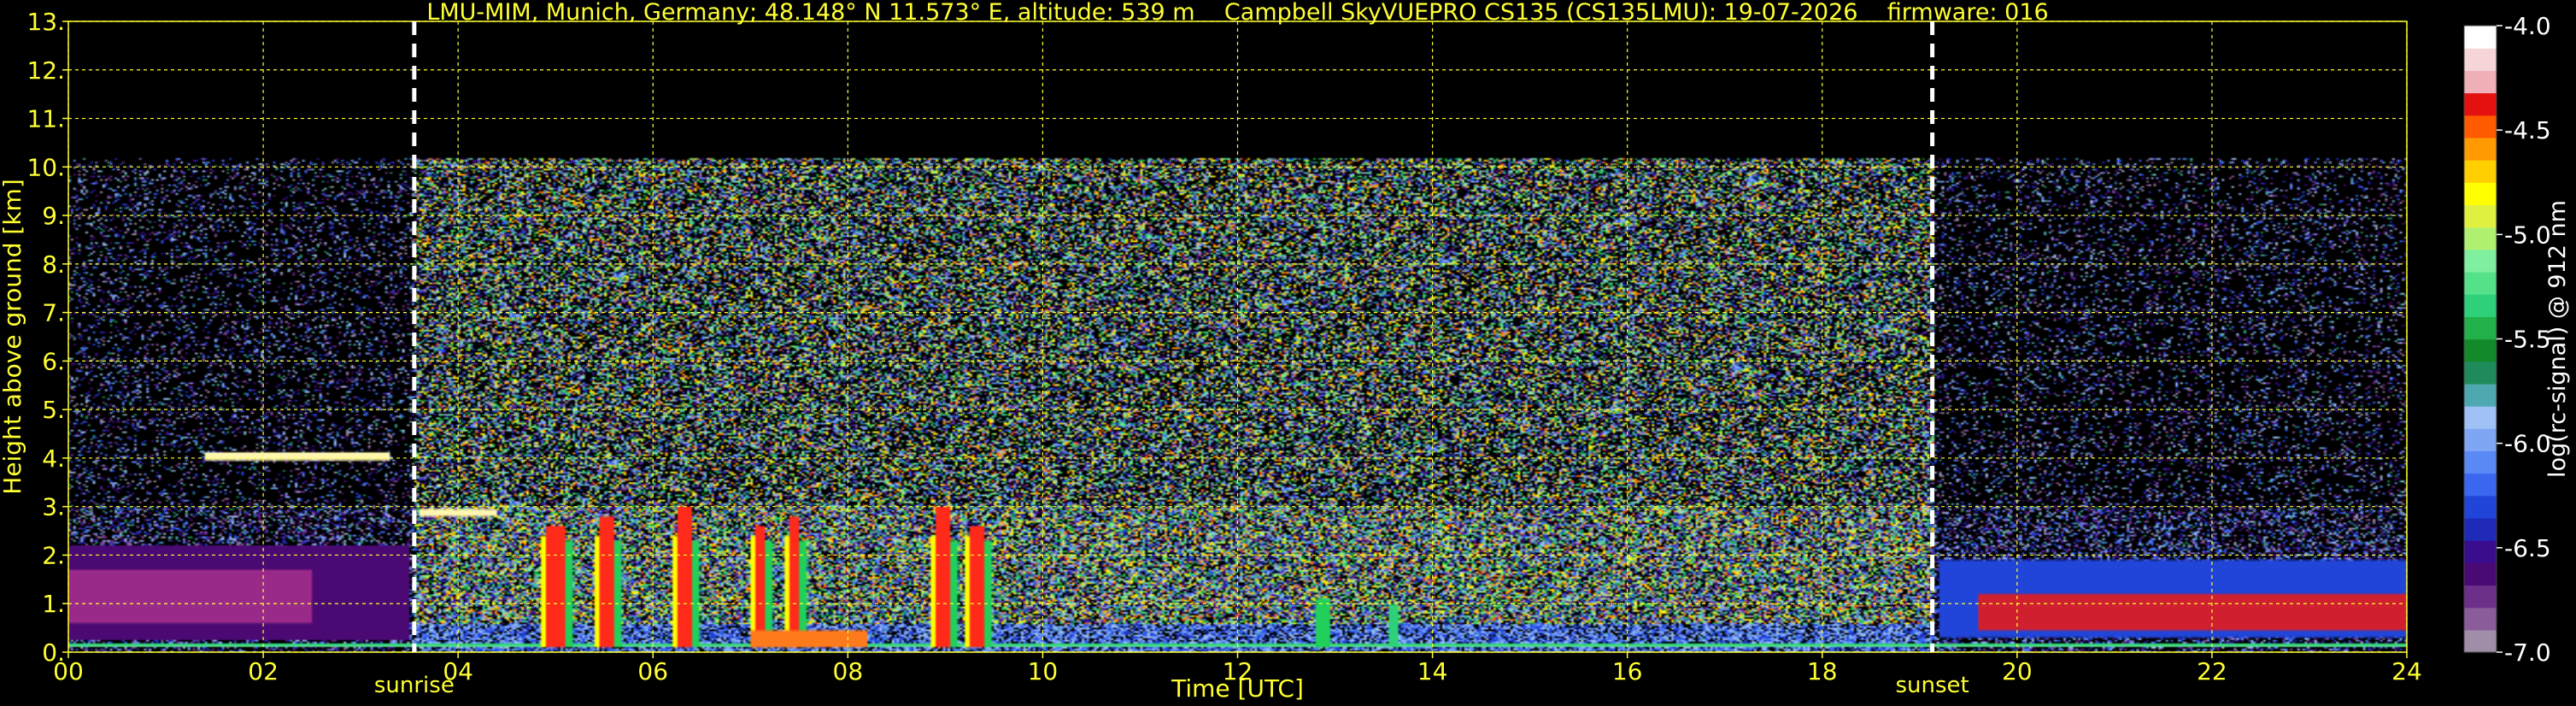 Image resolution: width=2576 pixels, height=706 pixels. What do you see at coordinates (53, 604) in the screenshot?
I see `y-tick-label: 1.` at bounding box center [53, 604].